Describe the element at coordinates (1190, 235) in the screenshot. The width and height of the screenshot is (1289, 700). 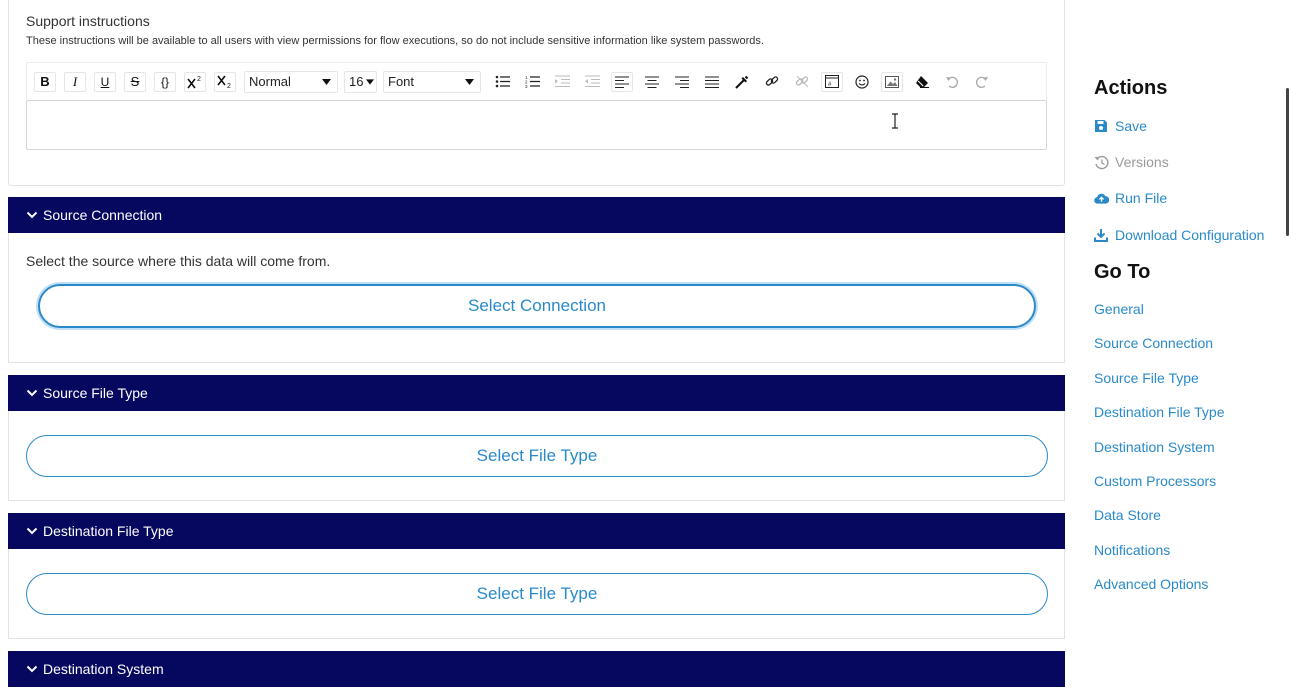
I see `download-configuration-label: Download Configuration` at that location.